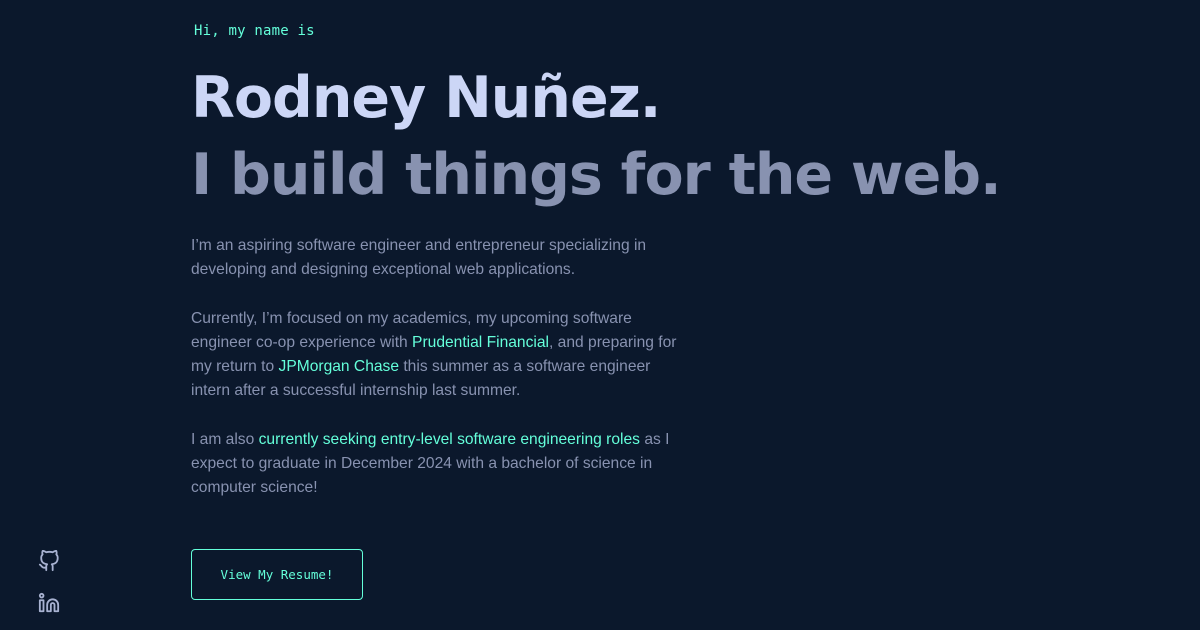 Image resolution: width=1200 pixels, height=630 pixels. I want to click on github-link, so click(49, 561).